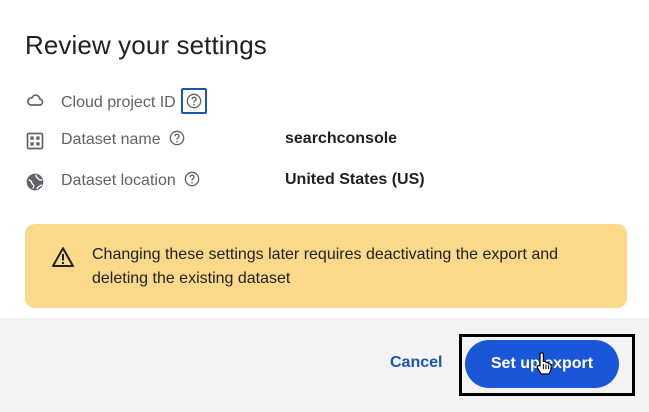  What do you see at coordinates (146, 45) in the screenshot?
I see `dialog-title: Review your settings` at bounding box center [146, 45].